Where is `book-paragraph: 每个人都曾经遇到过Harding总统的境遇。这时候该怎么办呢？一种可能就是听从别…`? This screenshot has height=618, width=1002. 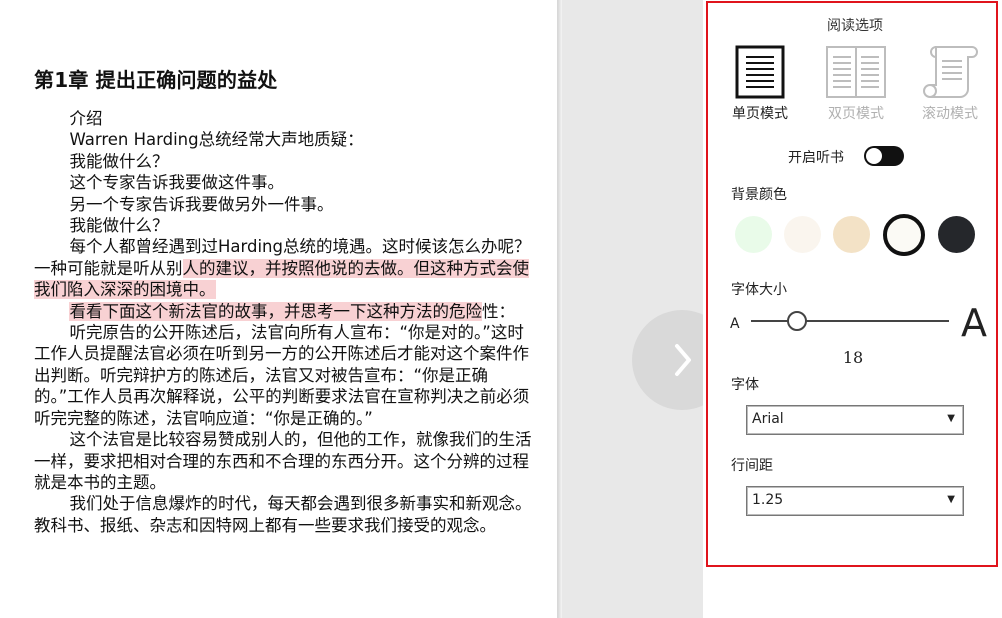
book-paragraph: 每个人都曾经遇到过Harding总统的境遇。这时候该怎么办呢？一种可能就是听从别… is located at coordinates (284, 268).